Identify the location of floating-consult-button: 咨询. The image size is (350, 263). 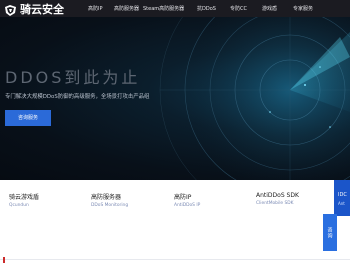
(330, 232).